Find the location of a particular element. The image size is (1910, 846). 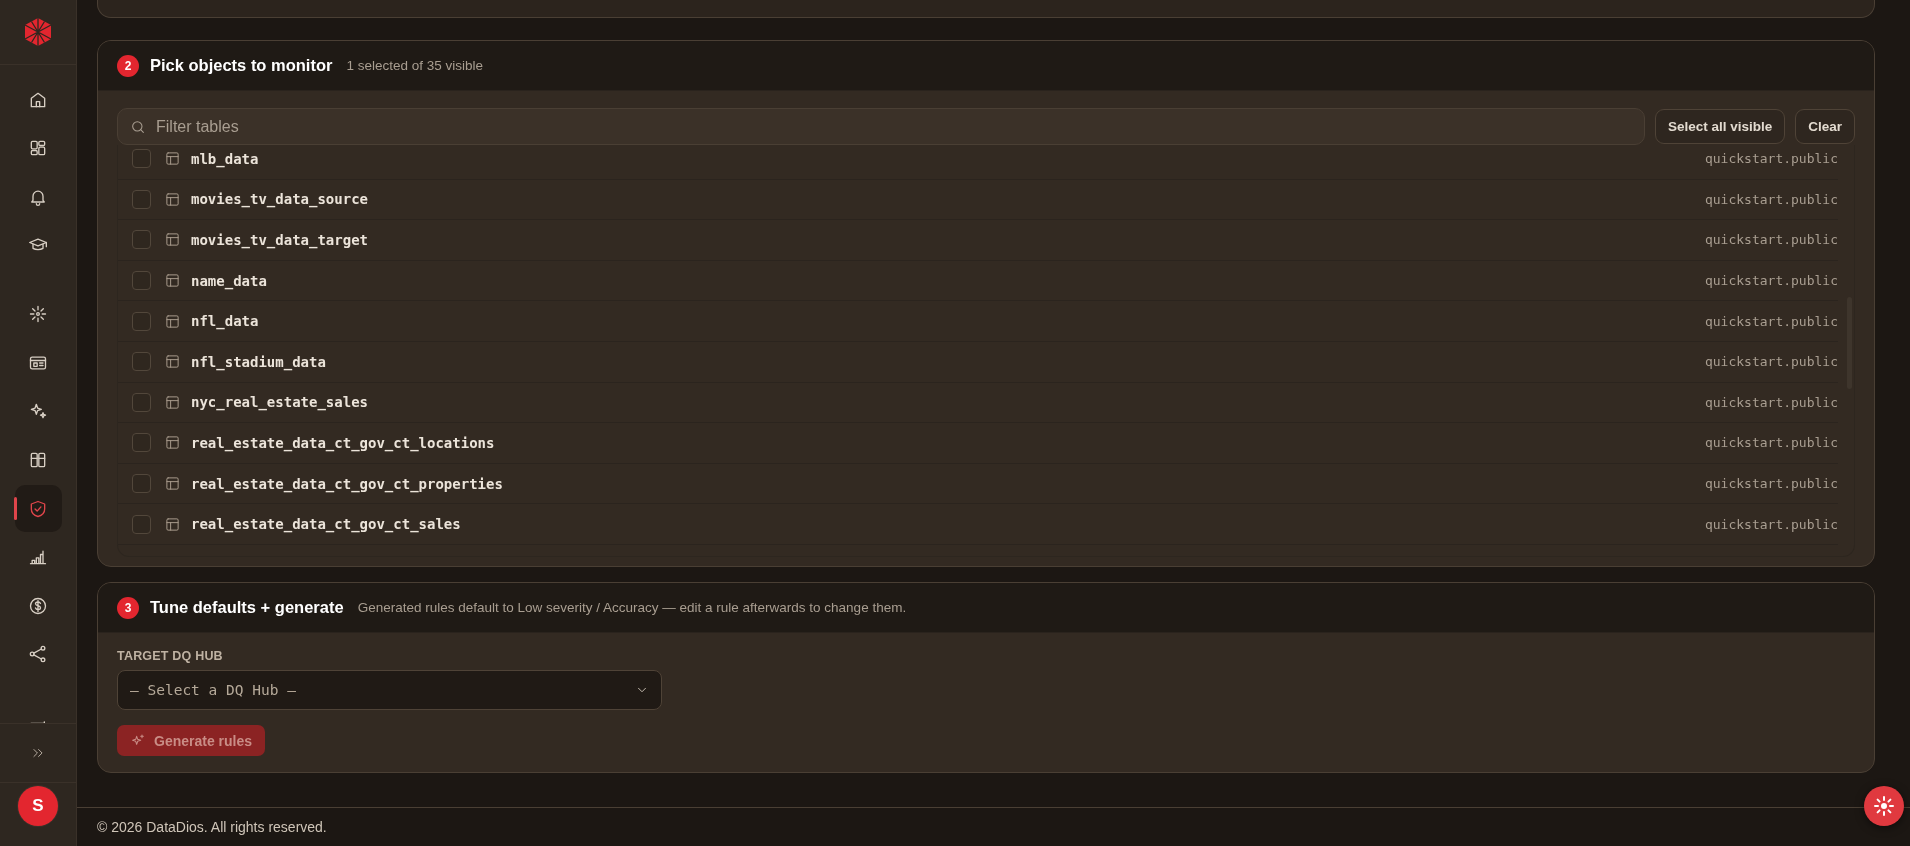

table-name: movies_tv_data_target is located at coordinates (279, 240).